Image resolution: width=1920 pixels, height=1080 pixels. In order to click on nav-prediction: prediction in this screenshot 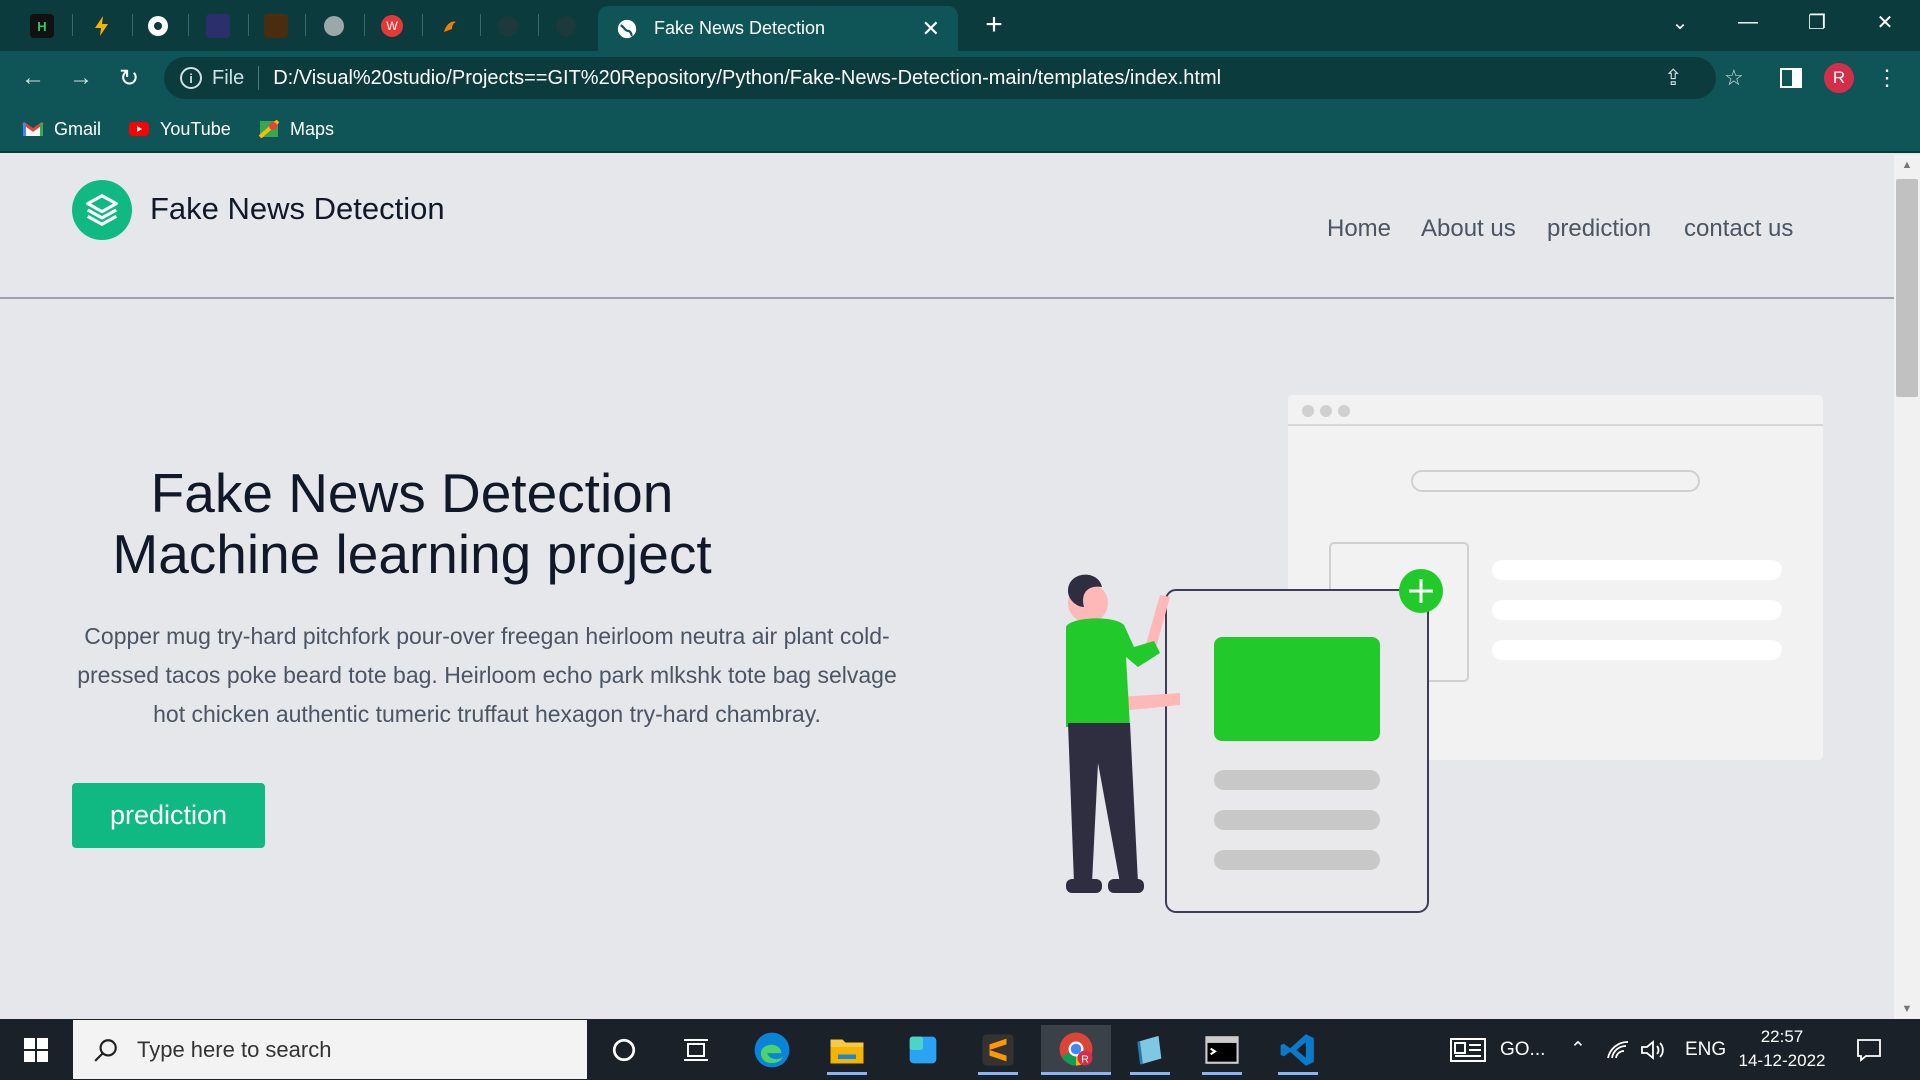, I will do `click(1599, 229)`.